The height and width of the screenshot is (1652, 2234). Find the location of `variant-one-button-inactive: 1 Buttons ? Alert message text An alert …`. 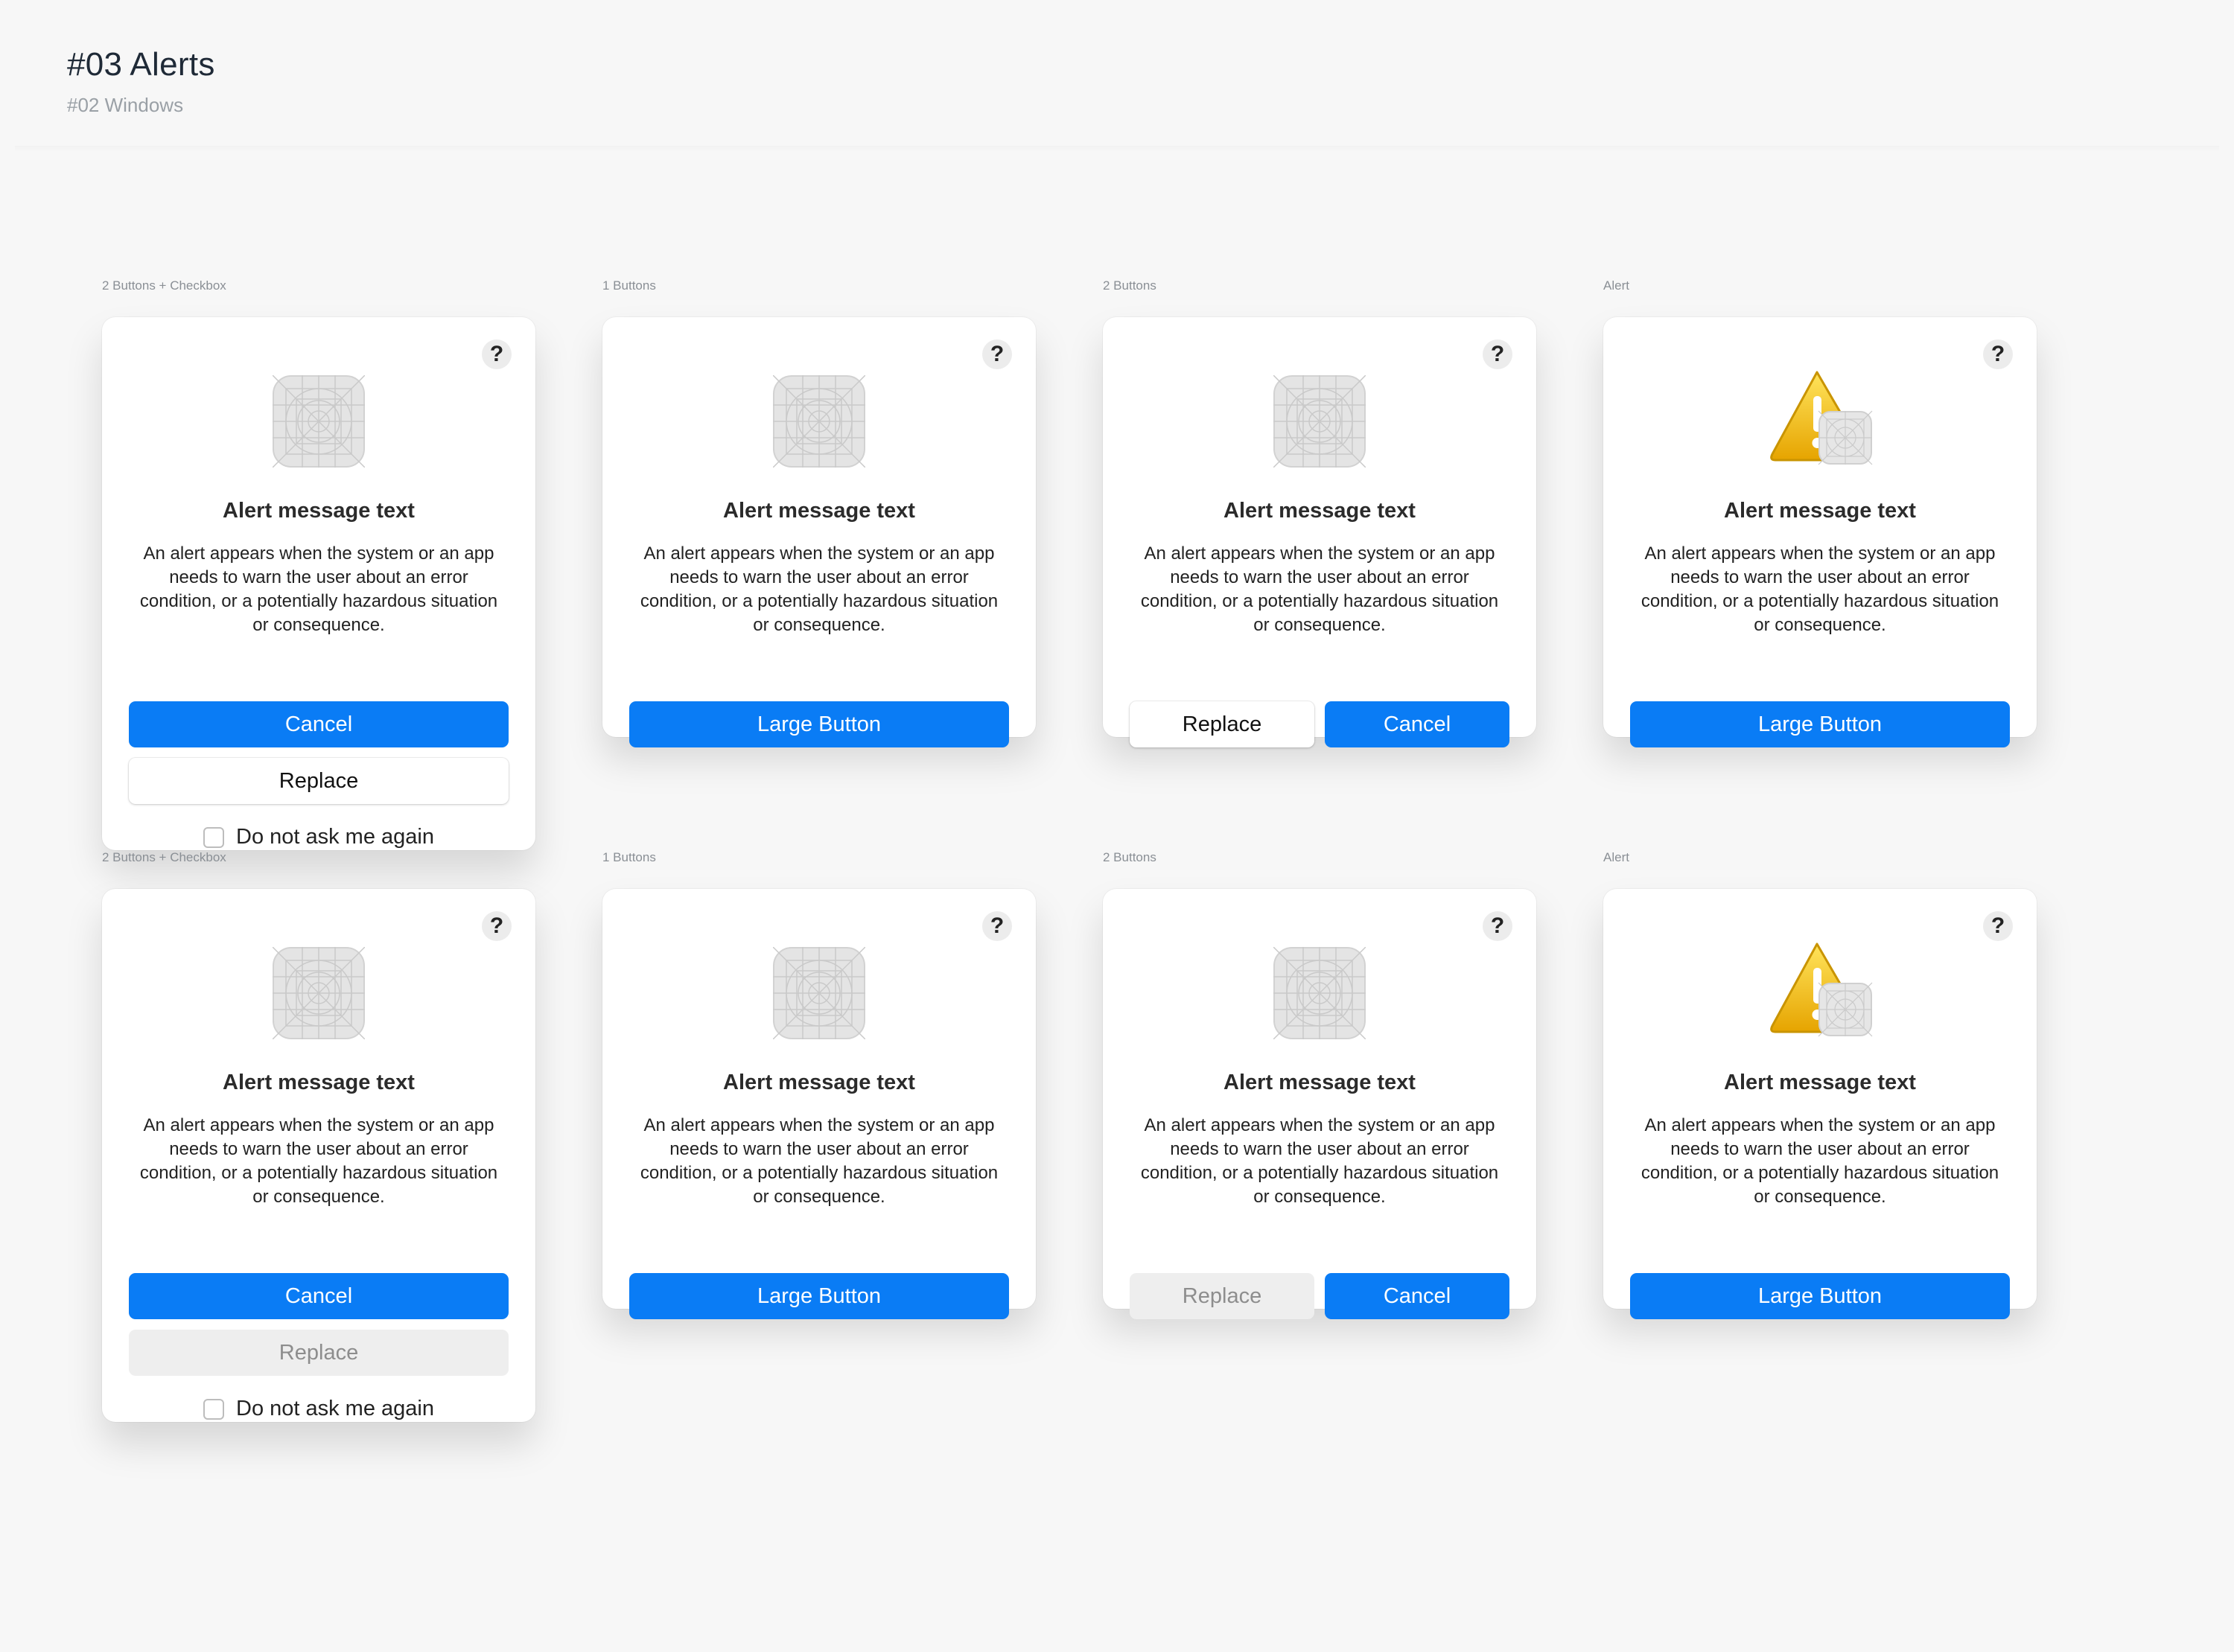

variant-one-button-inactive: 1 Buttons ? Alert message text An alert … is located at coordinates (819, 1136).